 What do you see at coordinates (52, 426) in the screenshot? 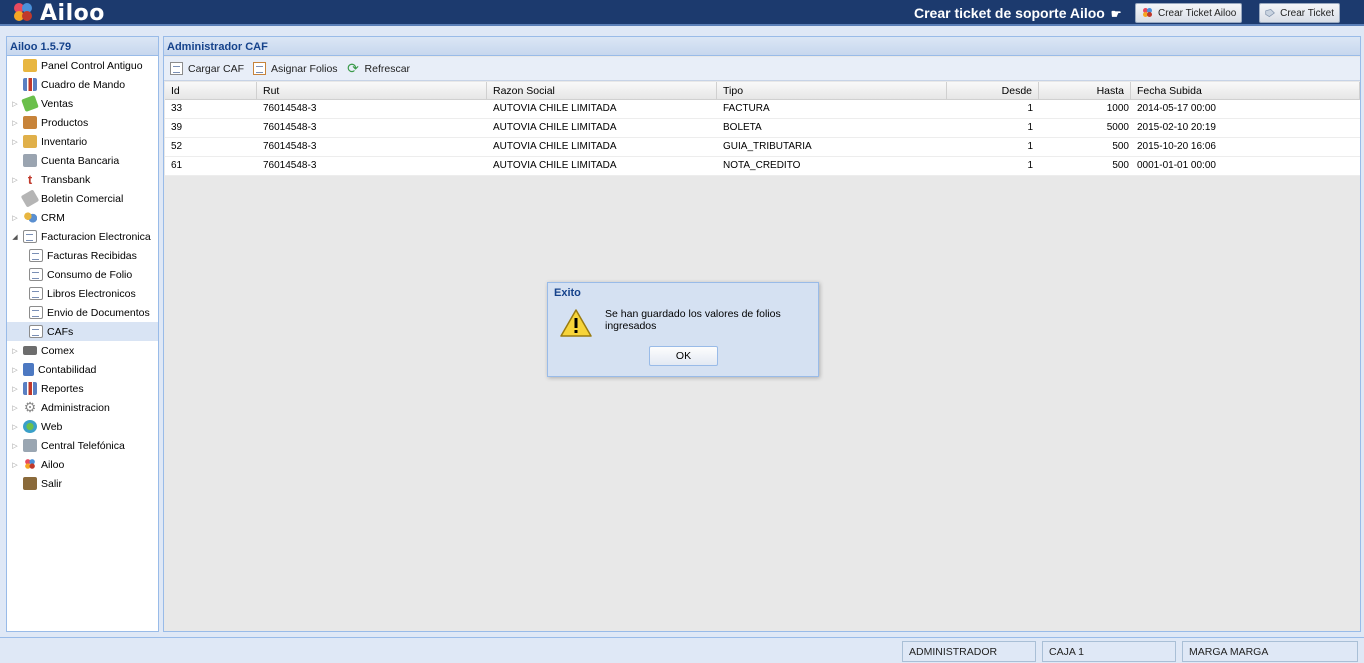
I see `nav-item-label: Web` at bounding box center [52, 426].